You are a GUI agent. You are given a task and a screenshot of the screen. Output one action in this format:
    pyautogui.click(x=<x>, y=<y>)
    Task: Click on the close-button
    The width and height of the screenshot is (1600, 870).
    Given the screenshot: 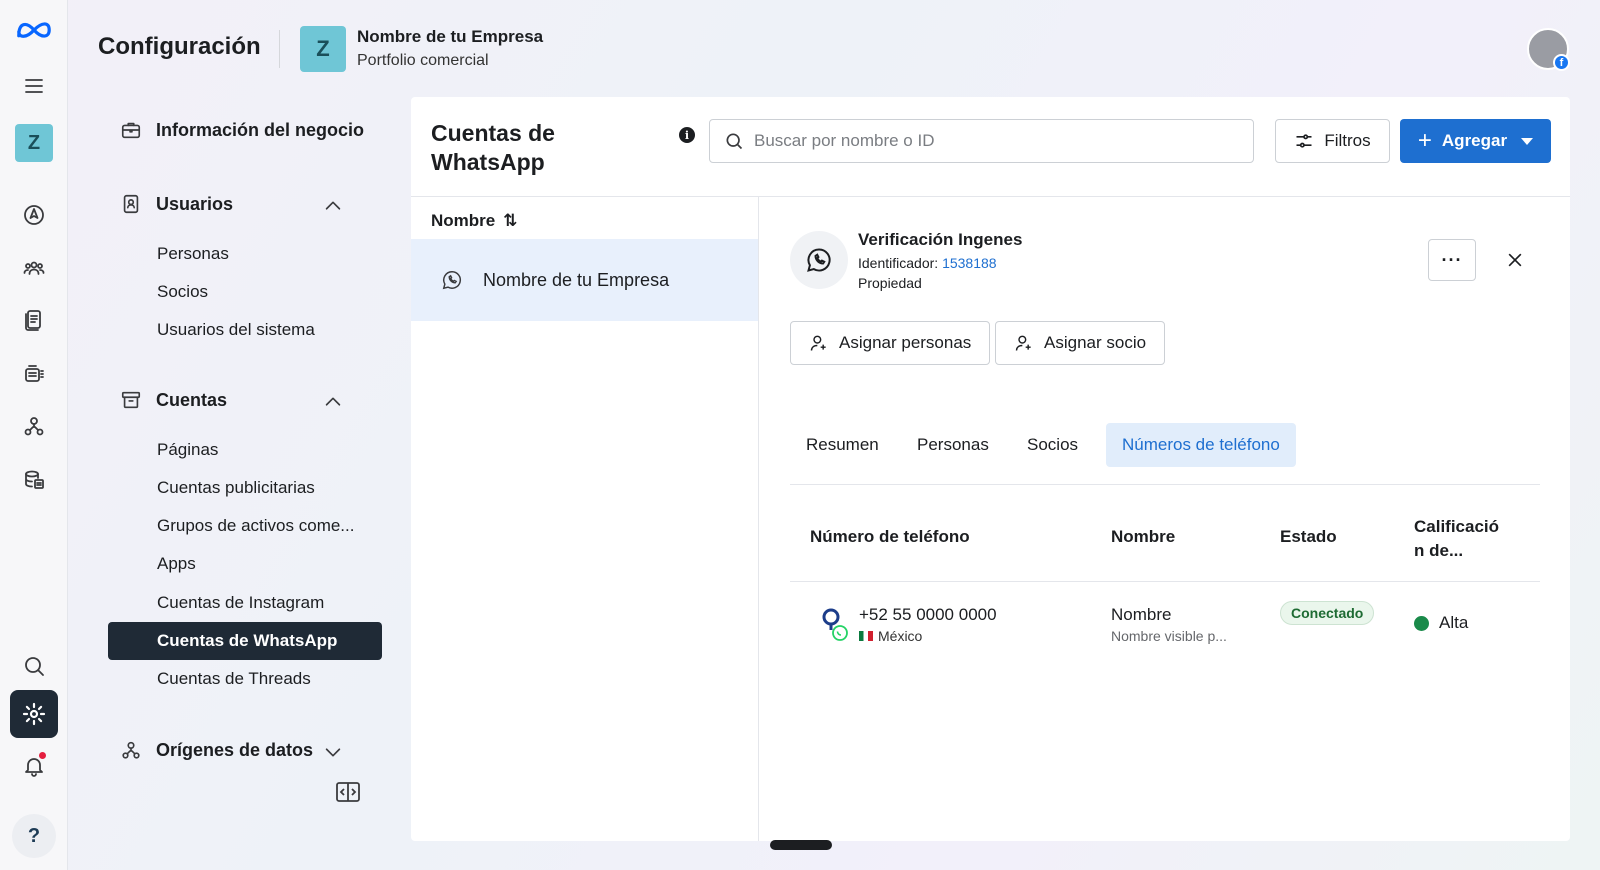 What is the action you would take?
    pyautogui.click(x=1515, y=260)
    